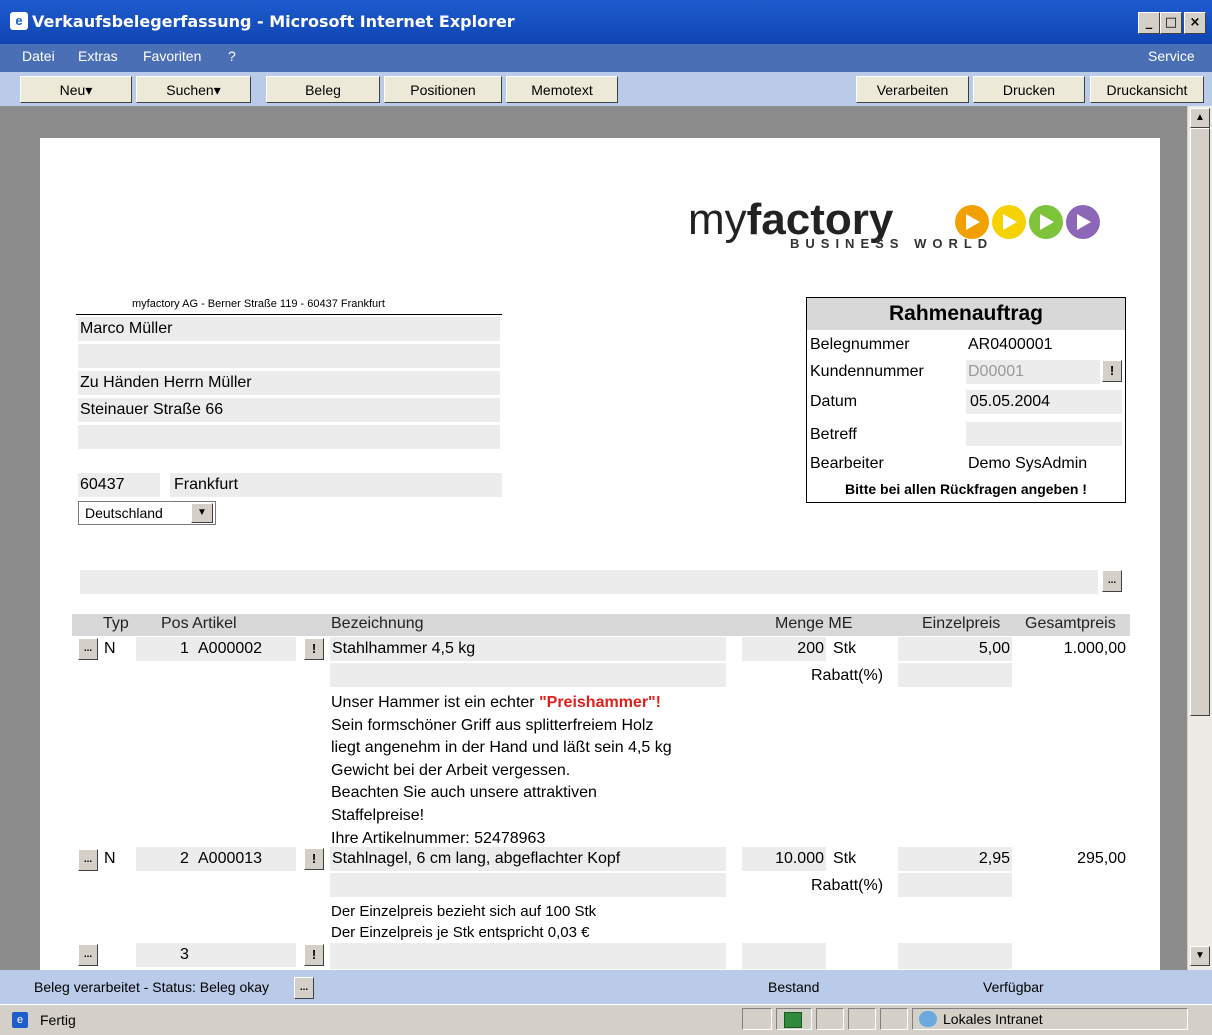  What do you see at coordinates (443, 89) in the screenshot?
I see `positionen-button: Positionen` at bounding box center [443, 89].